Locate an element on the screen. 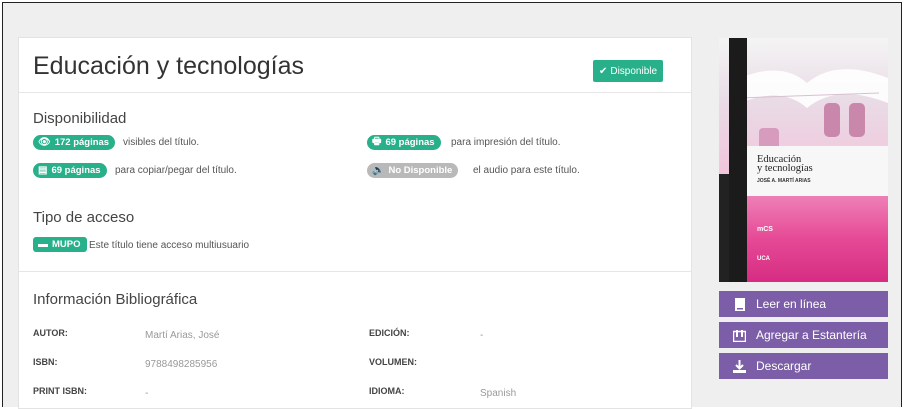 The width and height of the screenshot is (904, 409). print-isbn-value: - is located at coordinates (147, 393).